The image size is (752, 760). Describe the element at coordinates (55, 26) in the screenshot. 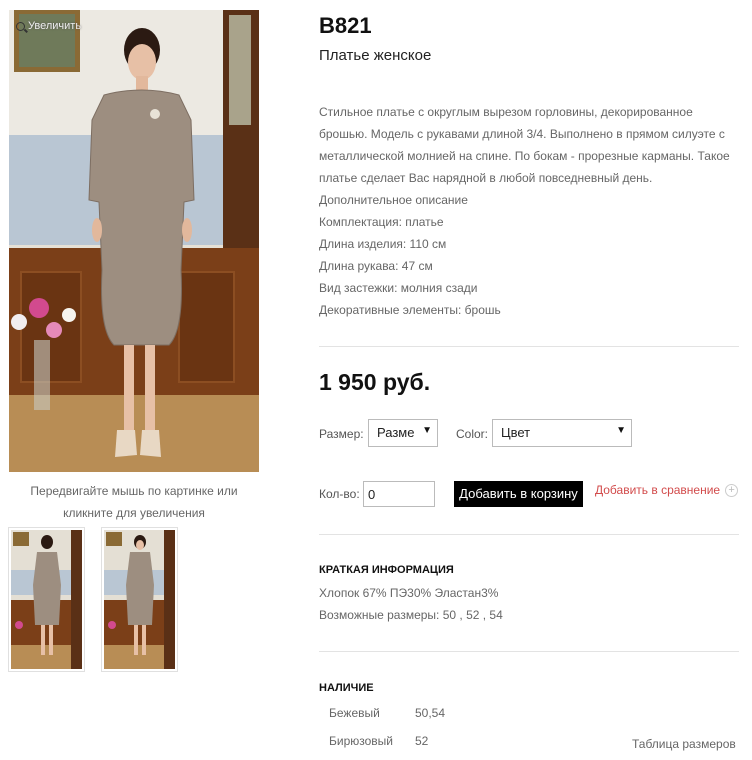

I see `zoom-label-text: Увеличить` at that location.